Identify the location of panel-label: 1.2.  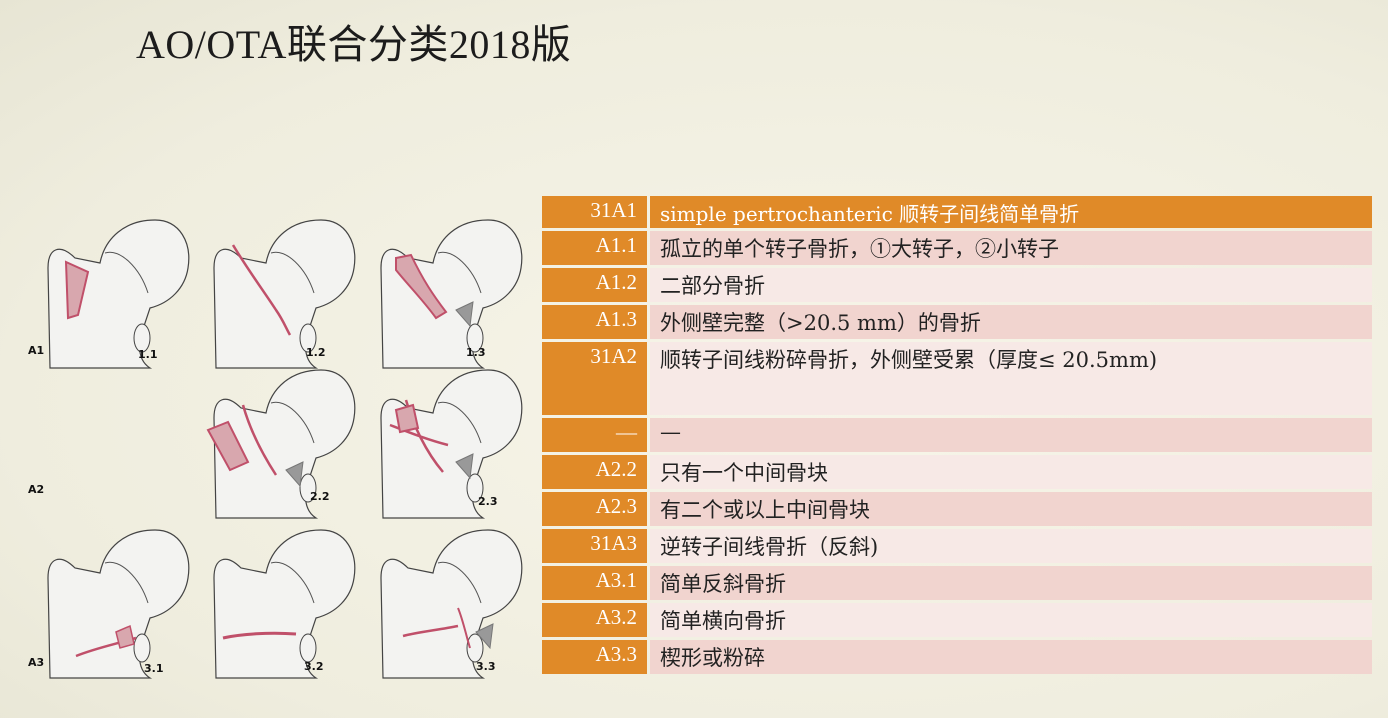
(316, 352).